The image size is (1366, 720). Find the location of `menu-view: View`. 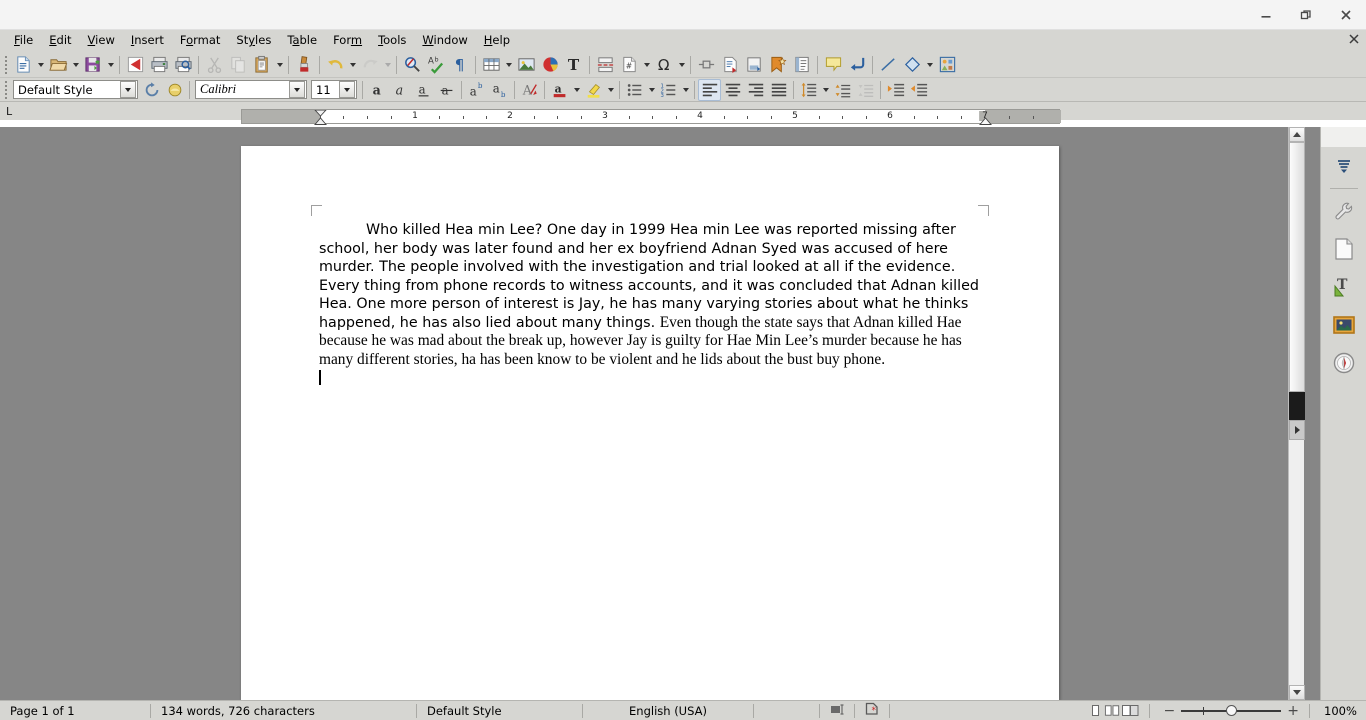

menu-view: View is located at coordinates (101, 41).